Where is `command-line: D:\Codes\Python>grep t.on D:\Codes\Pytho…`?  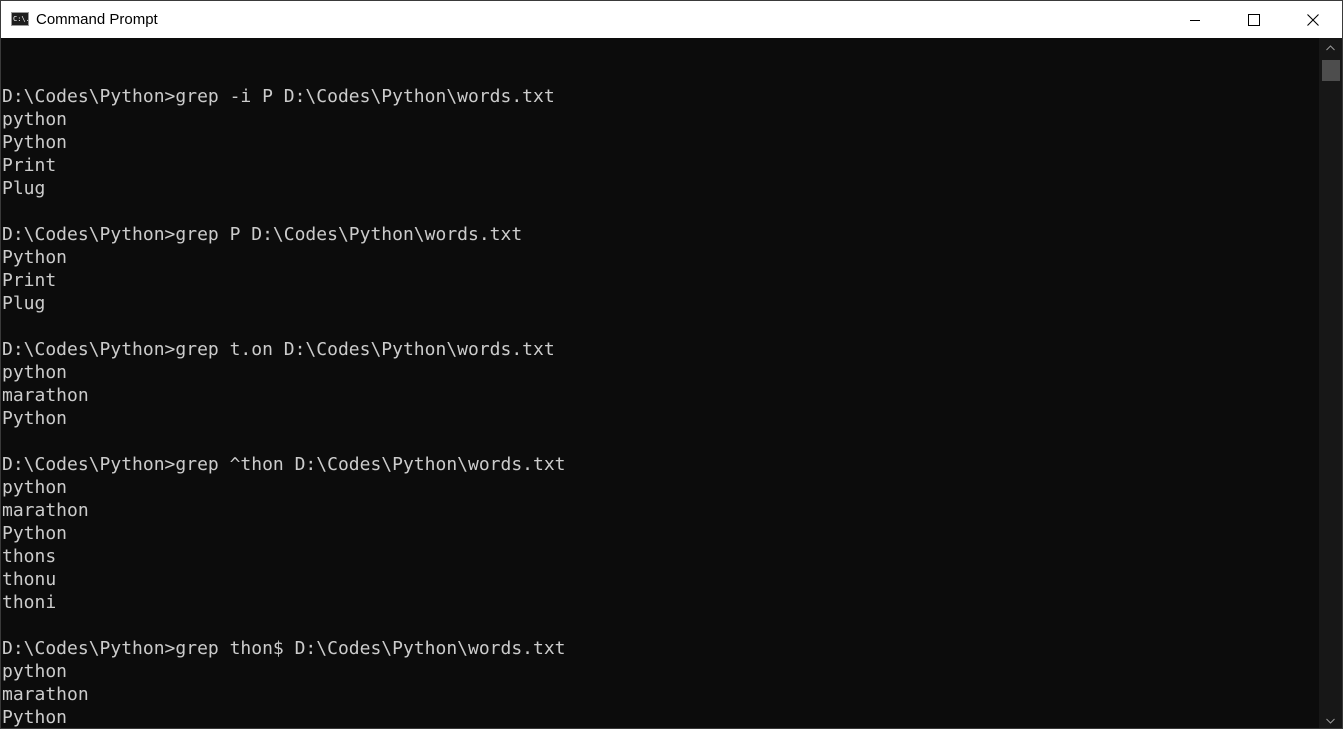 command-line: D:\Codes\Python>grep t.on D:\Codes\Pytho… is located at coordinates (278, 349).